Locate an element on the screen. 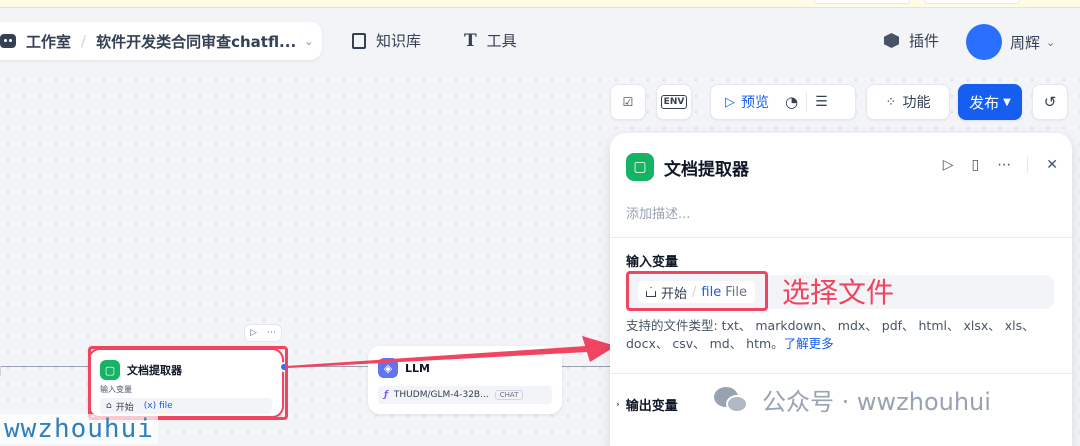 This screenshot has width=1080, height=446. feature-button: ⁘ 功能 is located at coordinates (908, 102).